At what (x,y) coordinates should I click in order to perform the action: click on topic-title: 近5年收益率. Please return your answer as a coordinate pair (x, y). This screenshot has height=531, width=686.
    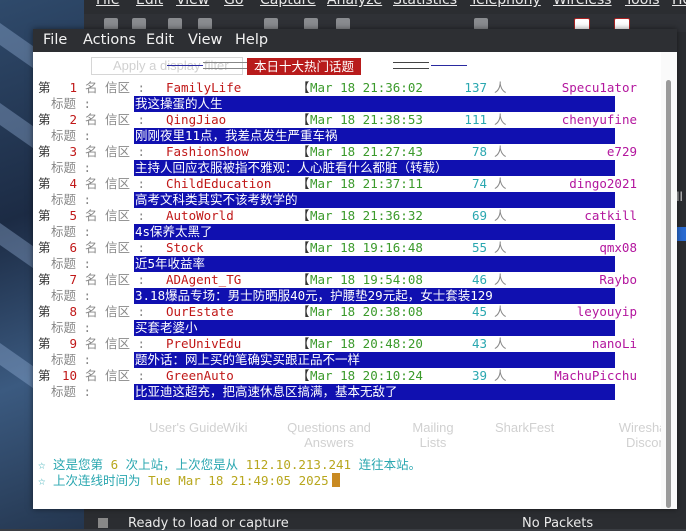
    Looking at the image, I should click on (374, 264).